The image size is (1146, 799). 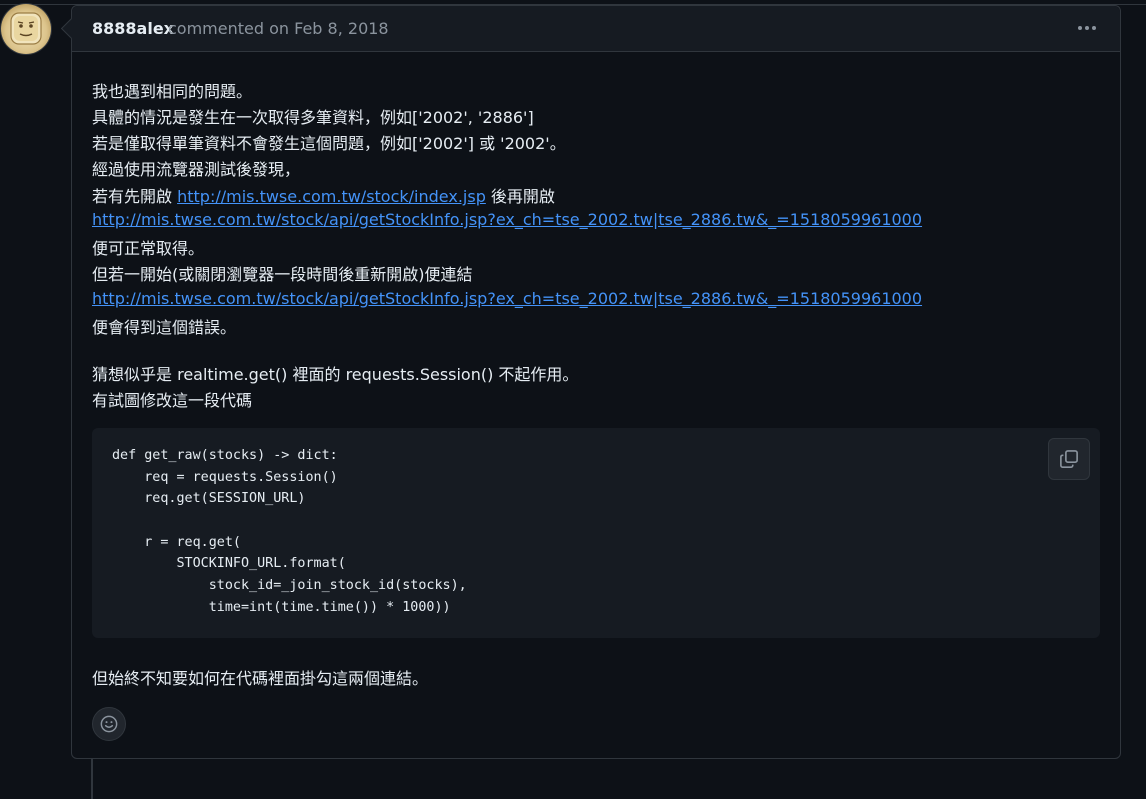 What do you see at coordinates (176, 542) in the screenshot?
I see `code-line: r = req.get(` at bounding box center [176, 542].